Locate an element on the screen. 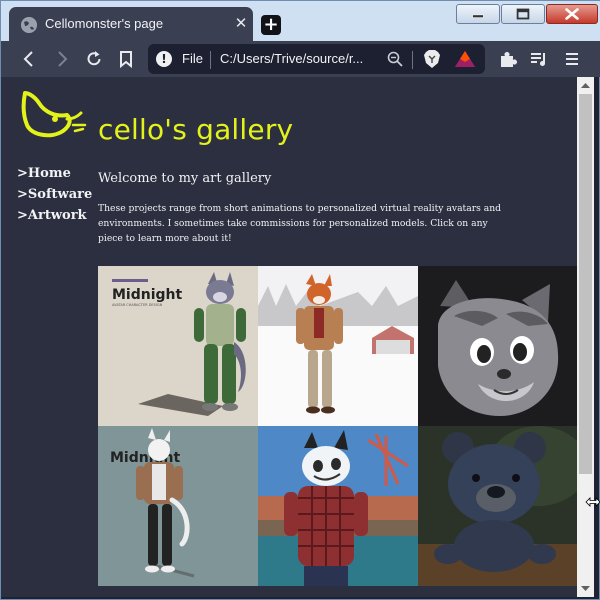 The image size is (600, 600). bookmark-icon is located at coordinates (126, 59).